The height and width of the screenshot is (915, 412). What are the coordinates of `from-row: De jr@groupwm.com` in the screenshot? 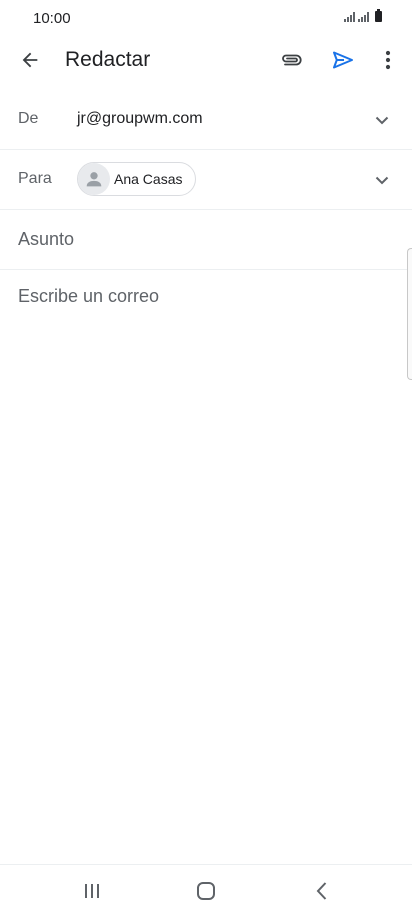 It's located at (206, 120).